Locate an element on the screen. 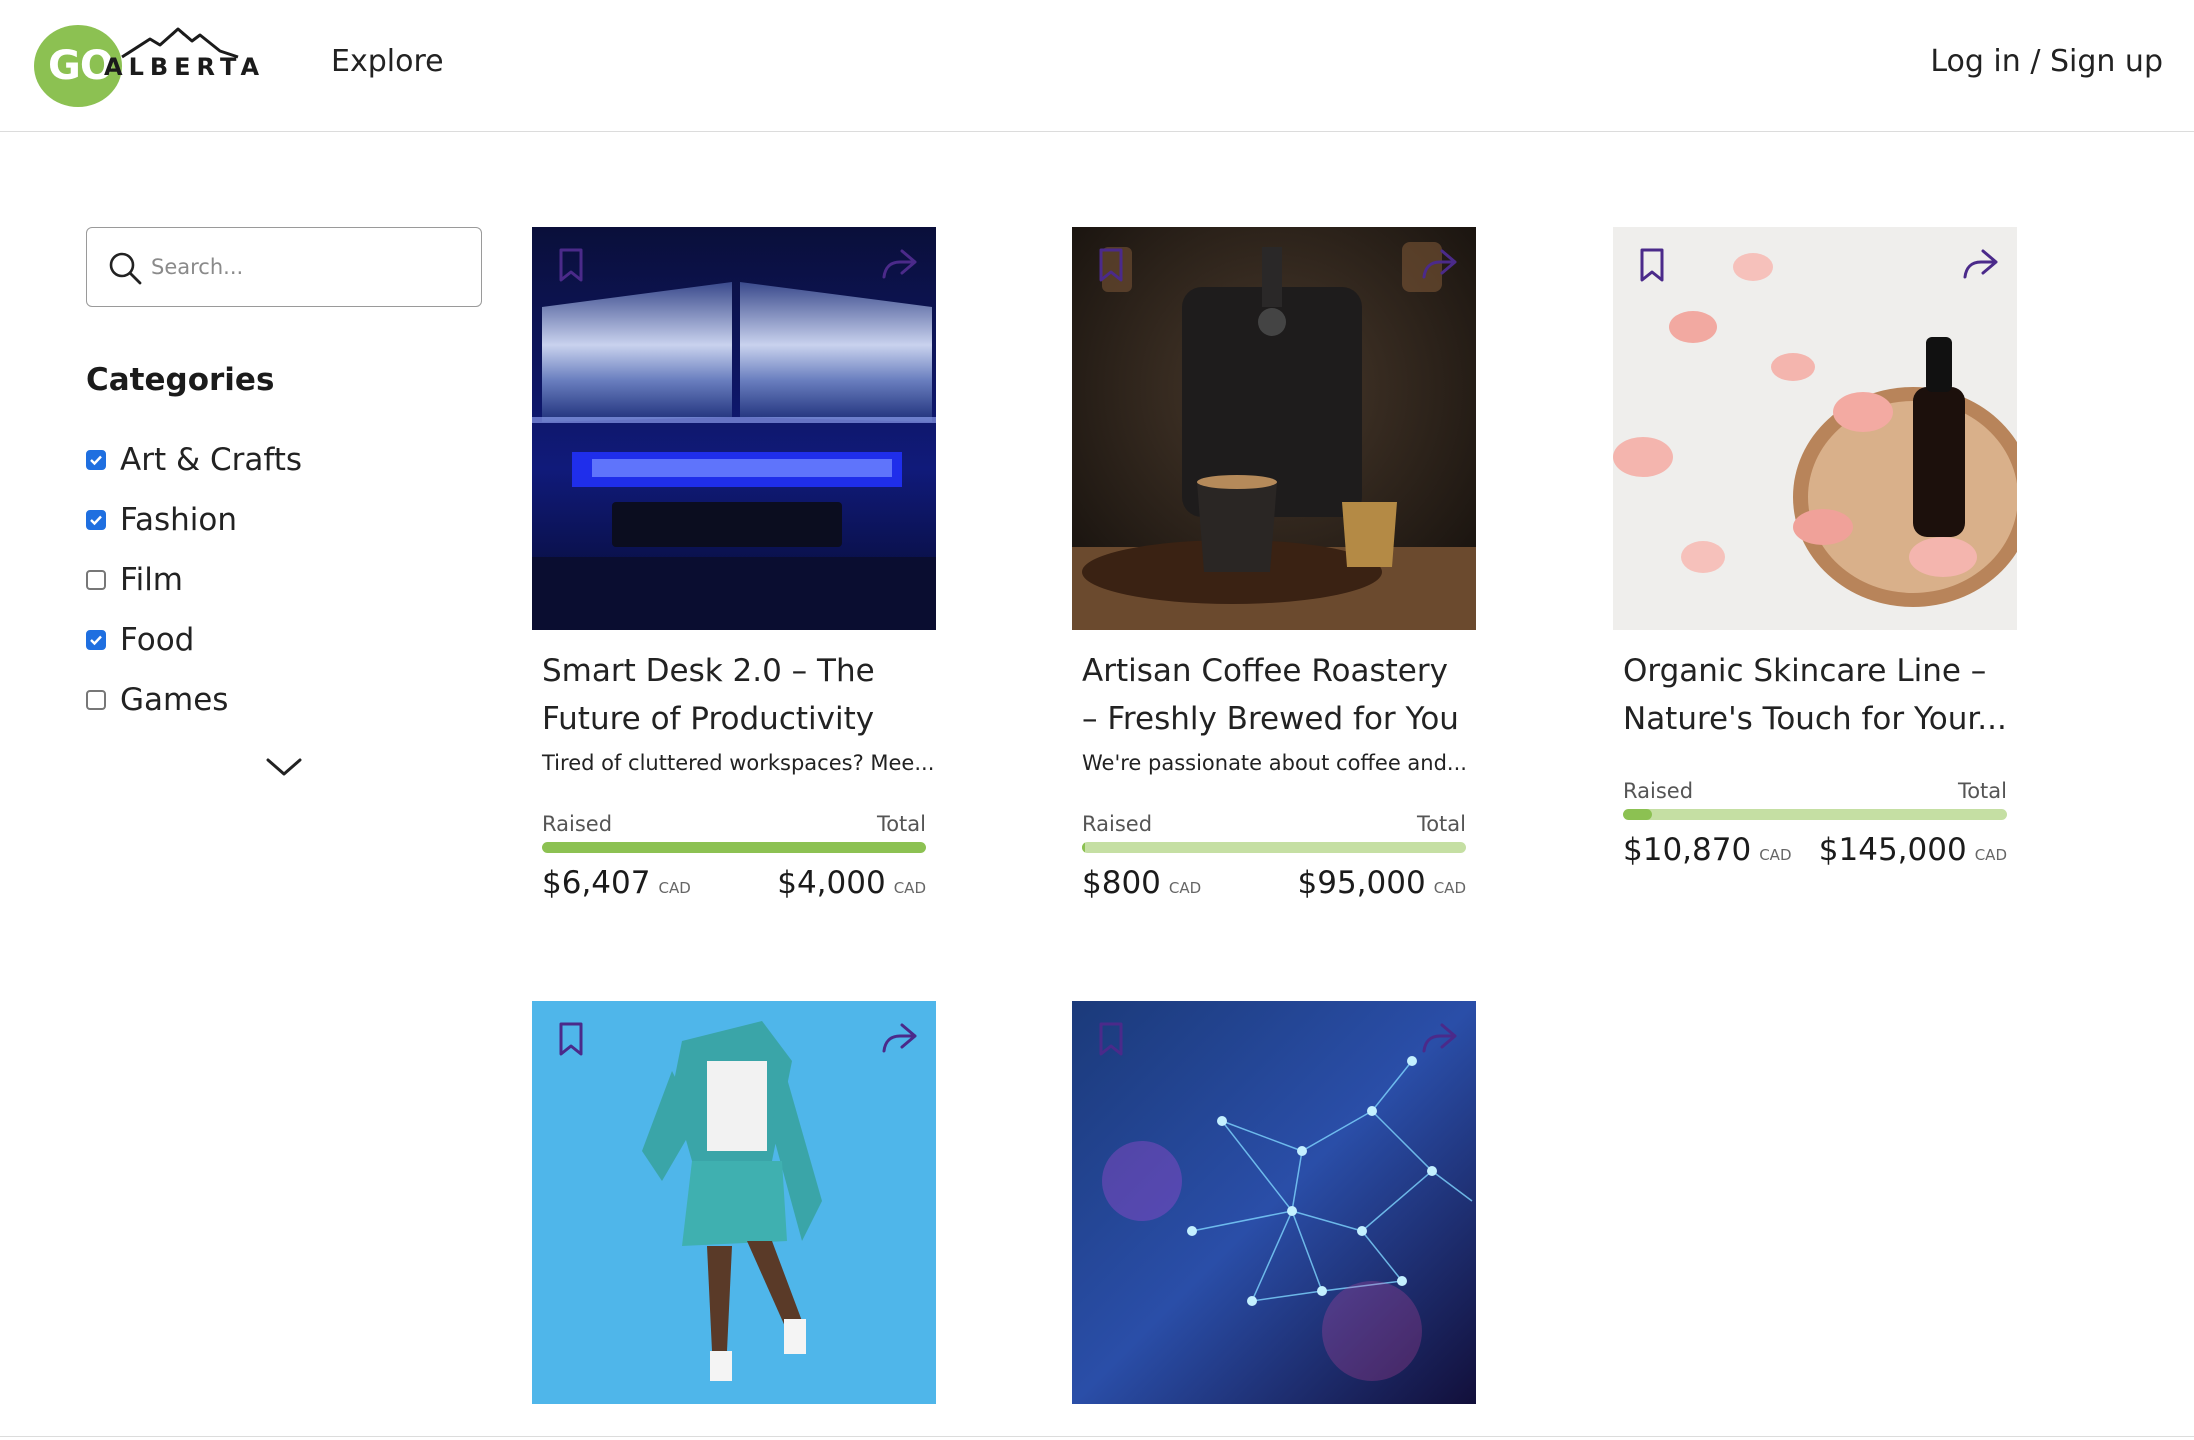 This screenshot has width=2194, height=1440. categories-heading: Categories is located at coordinates (180, 380).